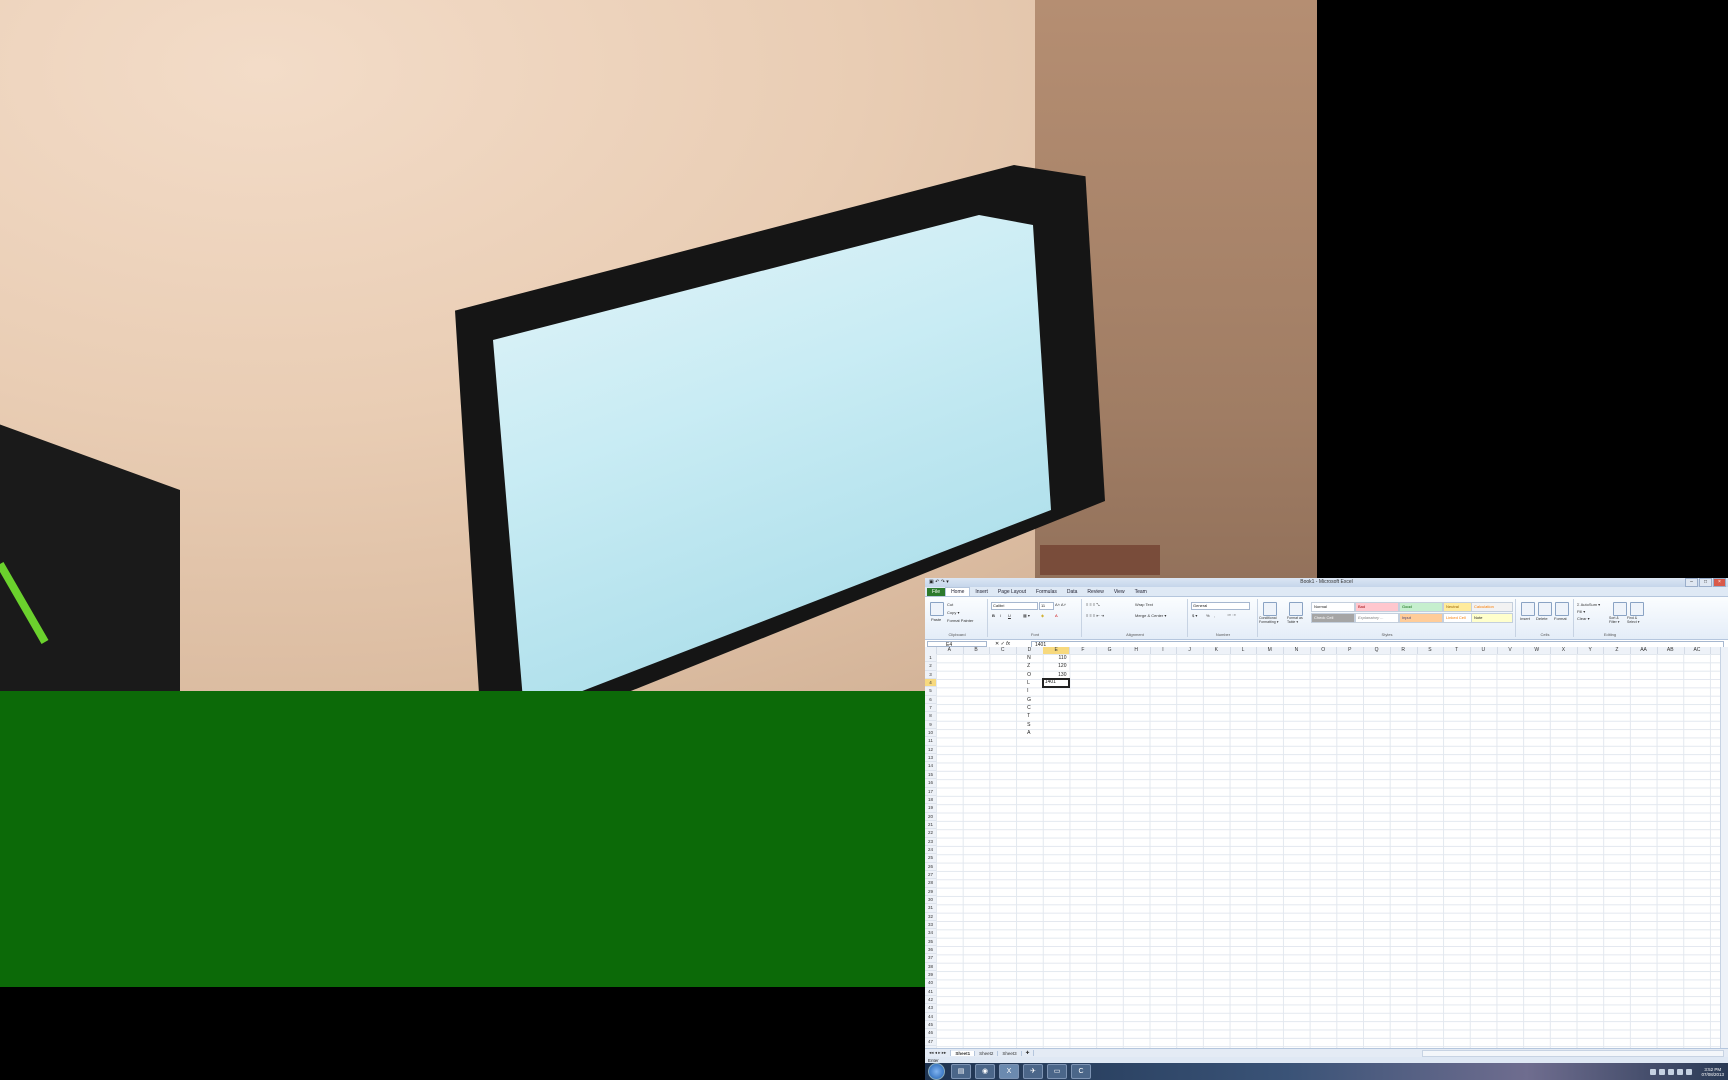 This screenshot has height=1080, width=1728. Describe the element at coordinates (1033, 1071) in the screenshot. I see `app-icon: ✈` at that location.